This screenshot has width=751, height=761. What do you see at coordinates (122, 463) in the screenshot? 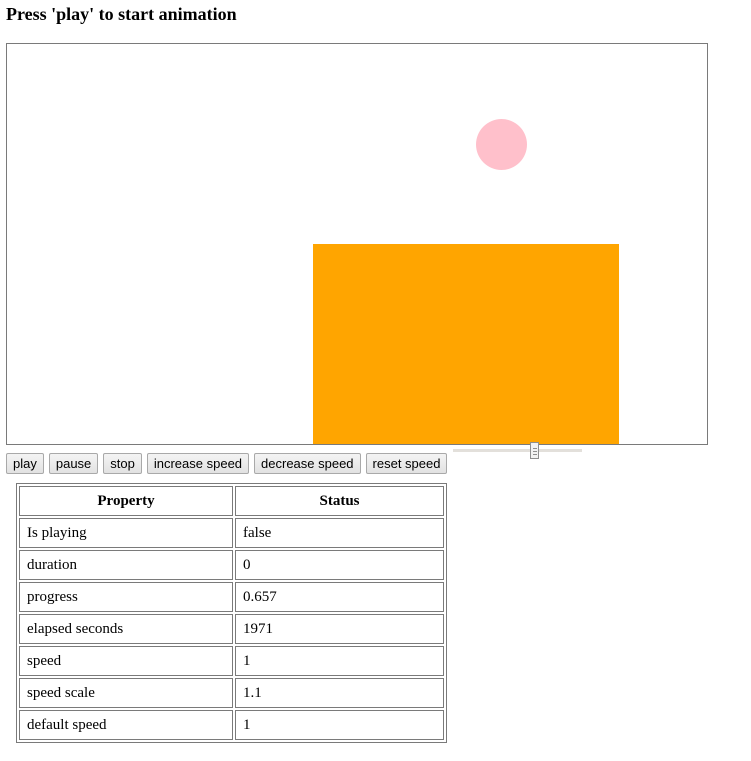
I see `stop-button: stop` at bounding box center [122, 463].